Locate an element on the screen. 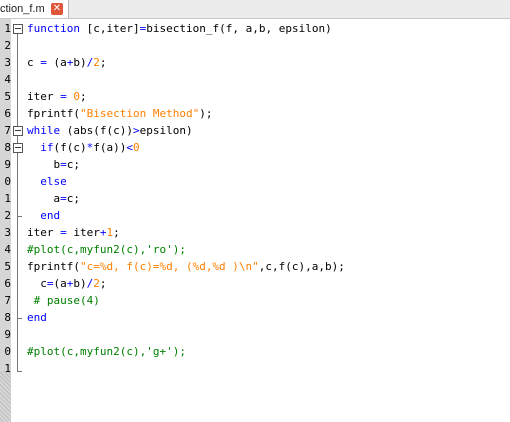 The height and width of the screenshot is (422, 510). code-line: #plot(c,myfun2(c),'g+'); is located at coordinates (106, 351).